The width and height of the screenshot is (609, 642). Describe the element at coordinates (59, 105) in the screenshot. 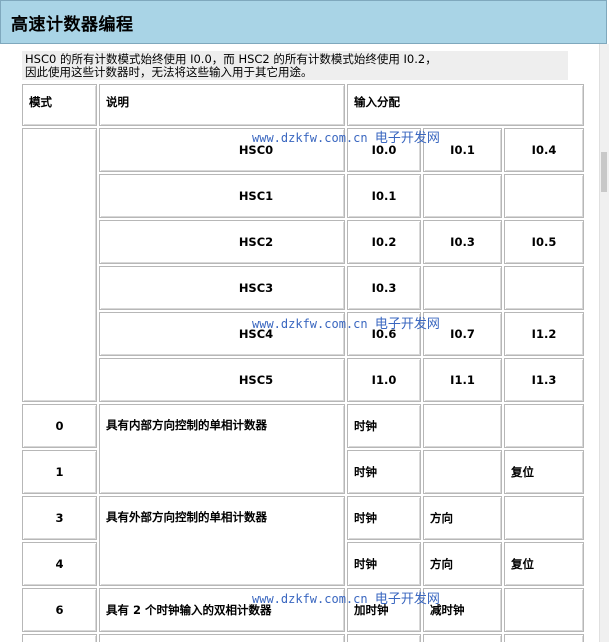

I see `header-mode: 模式` at that location.